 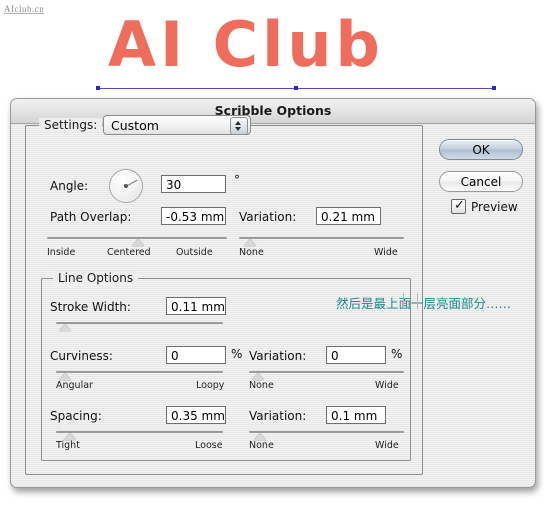 What do you see at coordinates (71, 125) in the screenshot?
I see `settings-label: Settings:` at bounding box center [71, 125].